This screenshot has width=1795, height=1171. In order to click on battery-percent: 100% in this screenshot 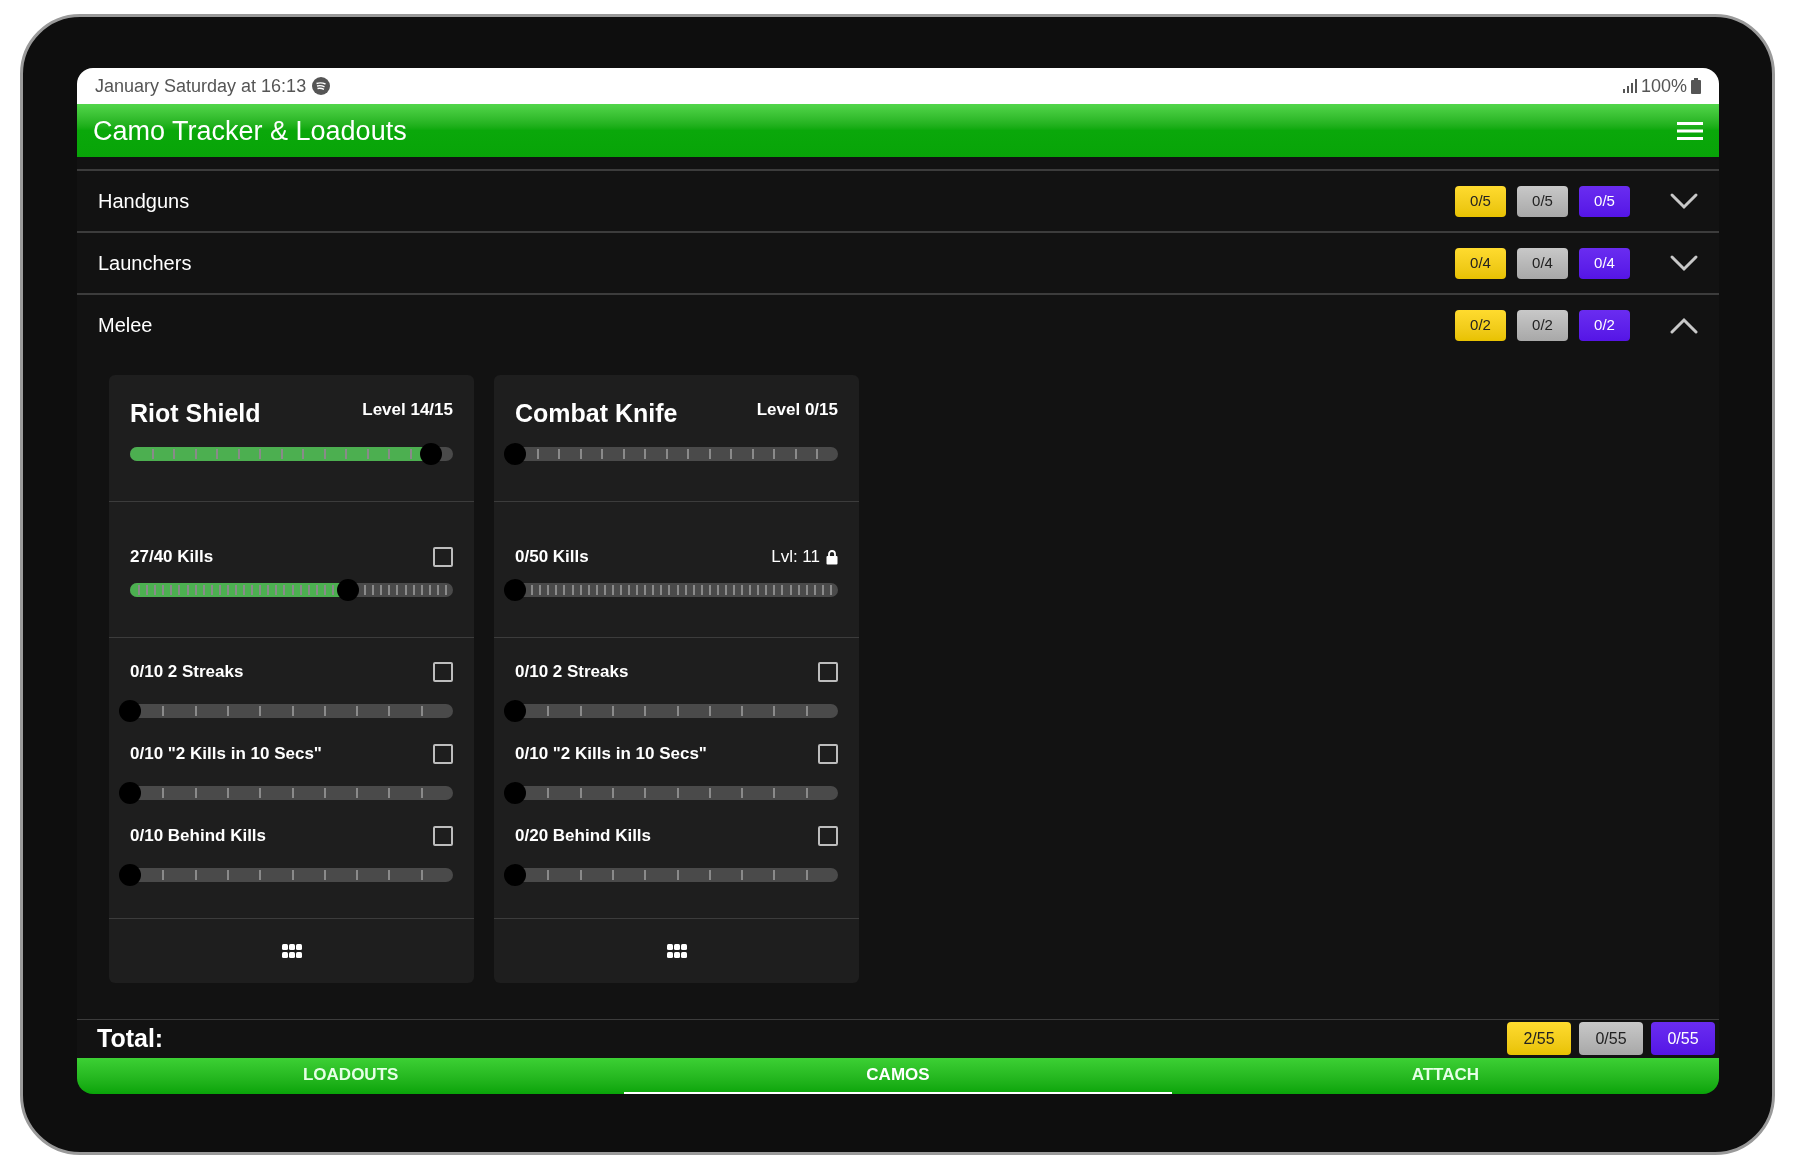, I will do `click(1663, 86)`.